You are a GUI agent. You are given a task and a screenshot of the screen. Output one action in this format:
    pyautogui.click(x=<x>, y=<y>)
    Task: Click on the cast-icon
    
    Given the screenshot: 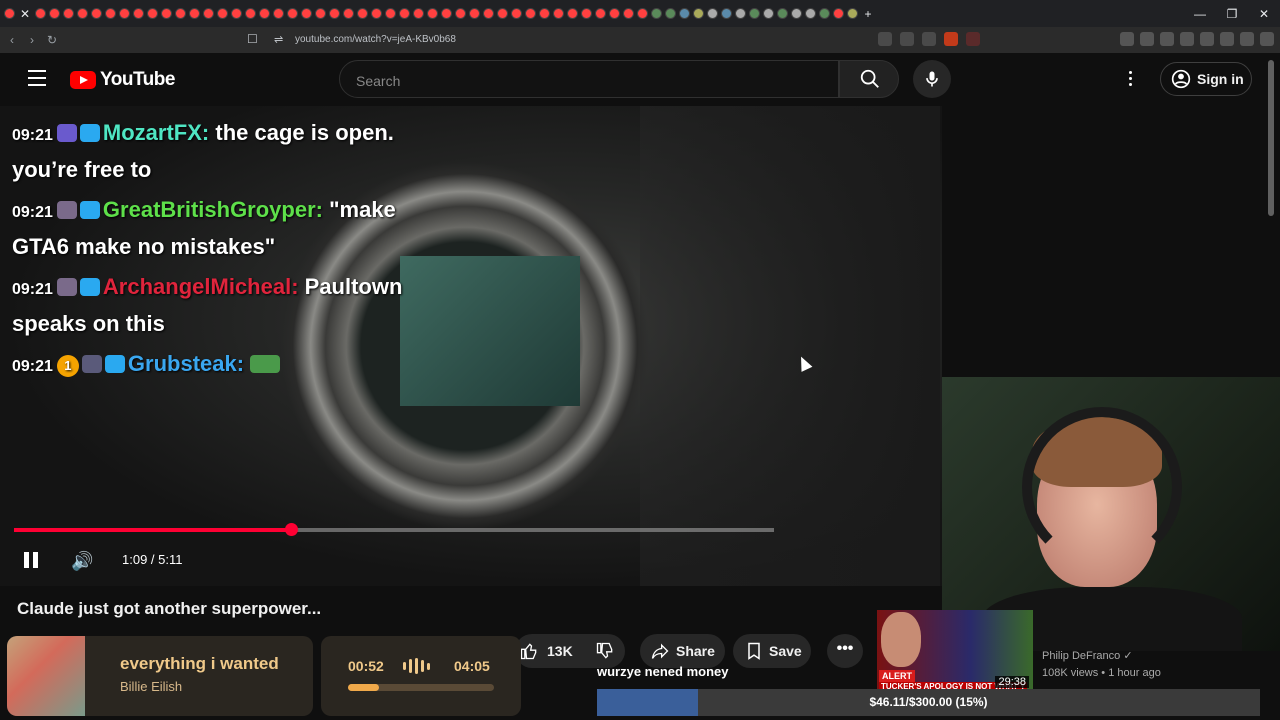 What is the action you would take?
    pyautogui.click(x=885, y=39)
    